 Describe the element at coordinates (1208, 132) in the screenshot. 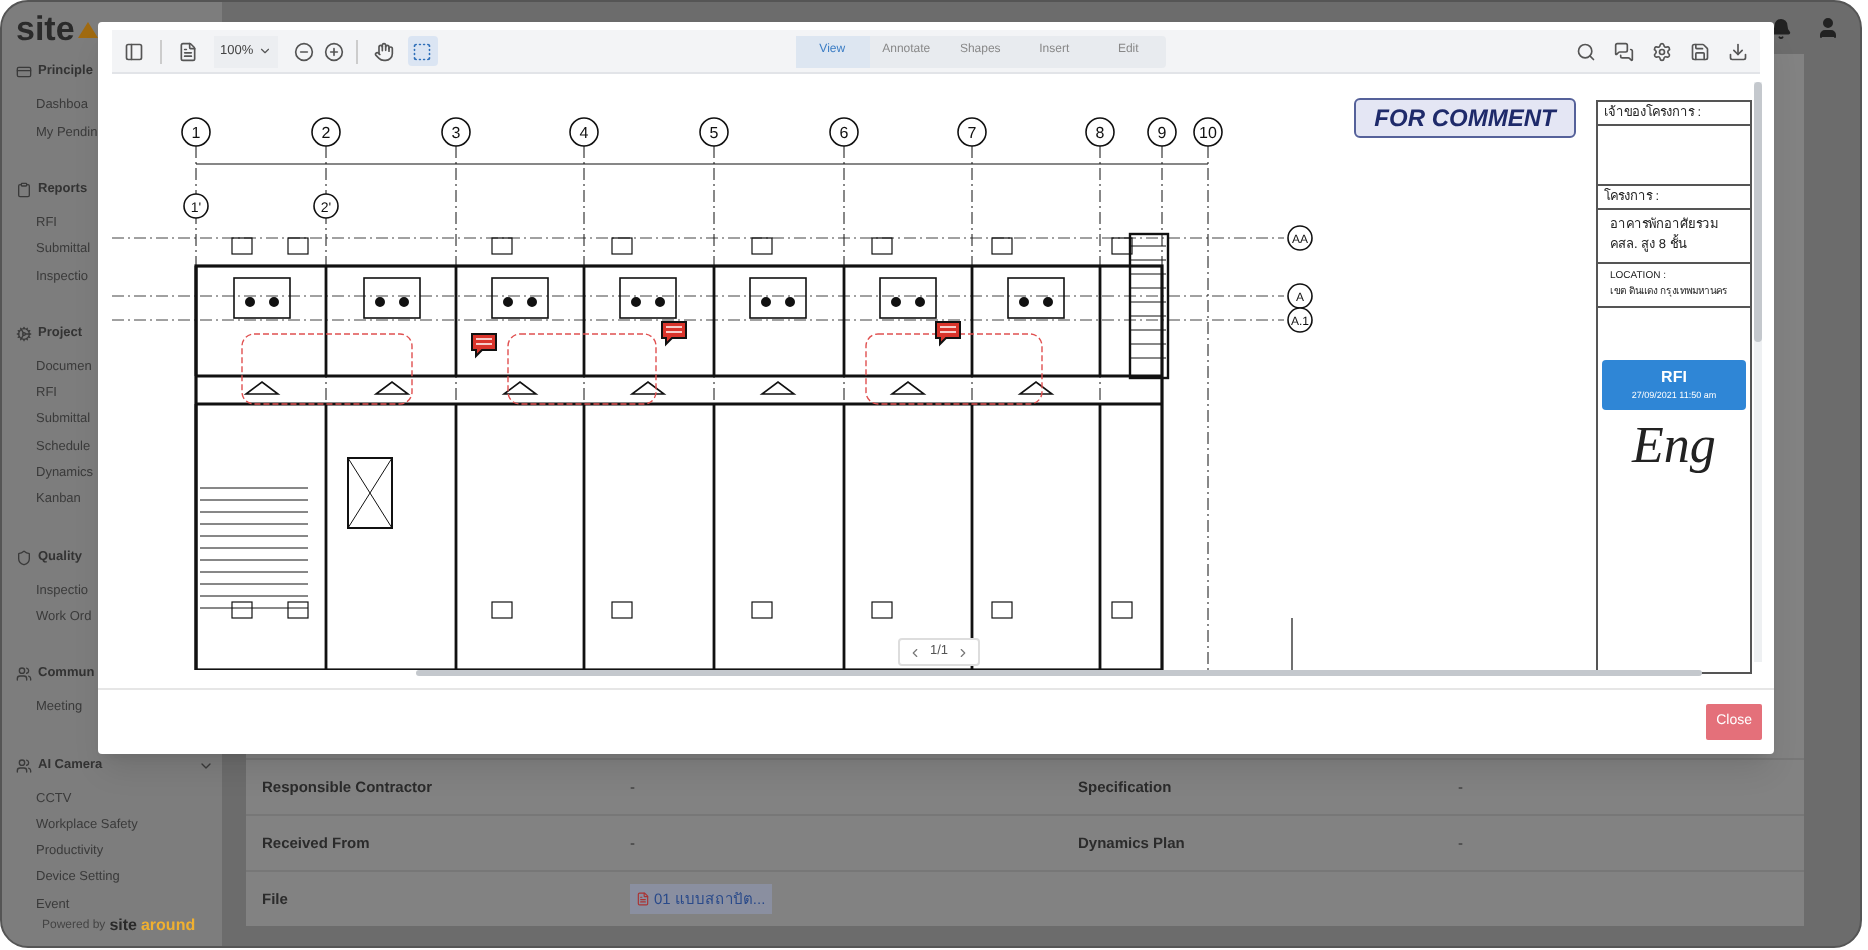

I see `grid-bubble: 10` at that location.